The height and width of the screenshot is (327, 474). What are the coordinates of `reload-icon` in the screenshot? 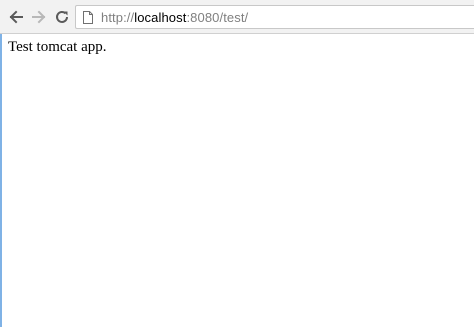 It's located at (62, 16).